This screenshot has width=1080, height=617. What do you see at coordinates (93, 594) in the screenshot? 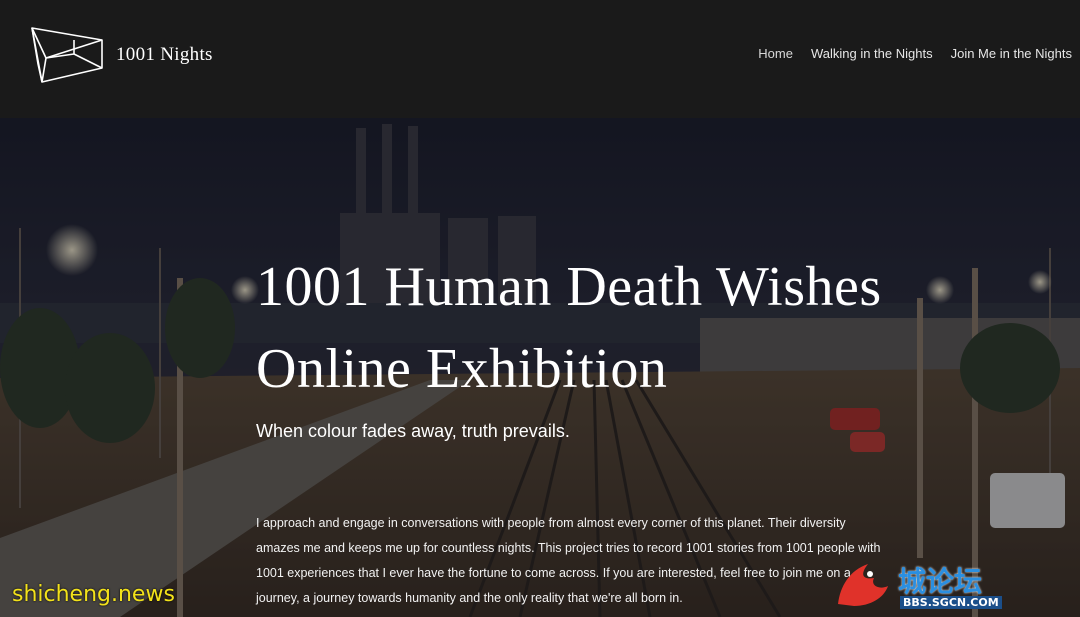
I see `watermark-shicheng: shicheng.news` at bounding box center [93, 594].